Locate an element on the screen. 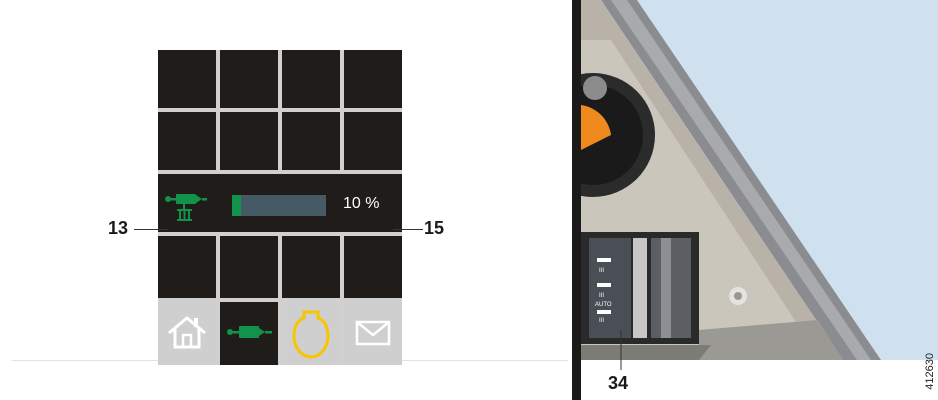 This screenshot has width=938, height=400. callout-34: 34 is located at coordinates (618, 383).